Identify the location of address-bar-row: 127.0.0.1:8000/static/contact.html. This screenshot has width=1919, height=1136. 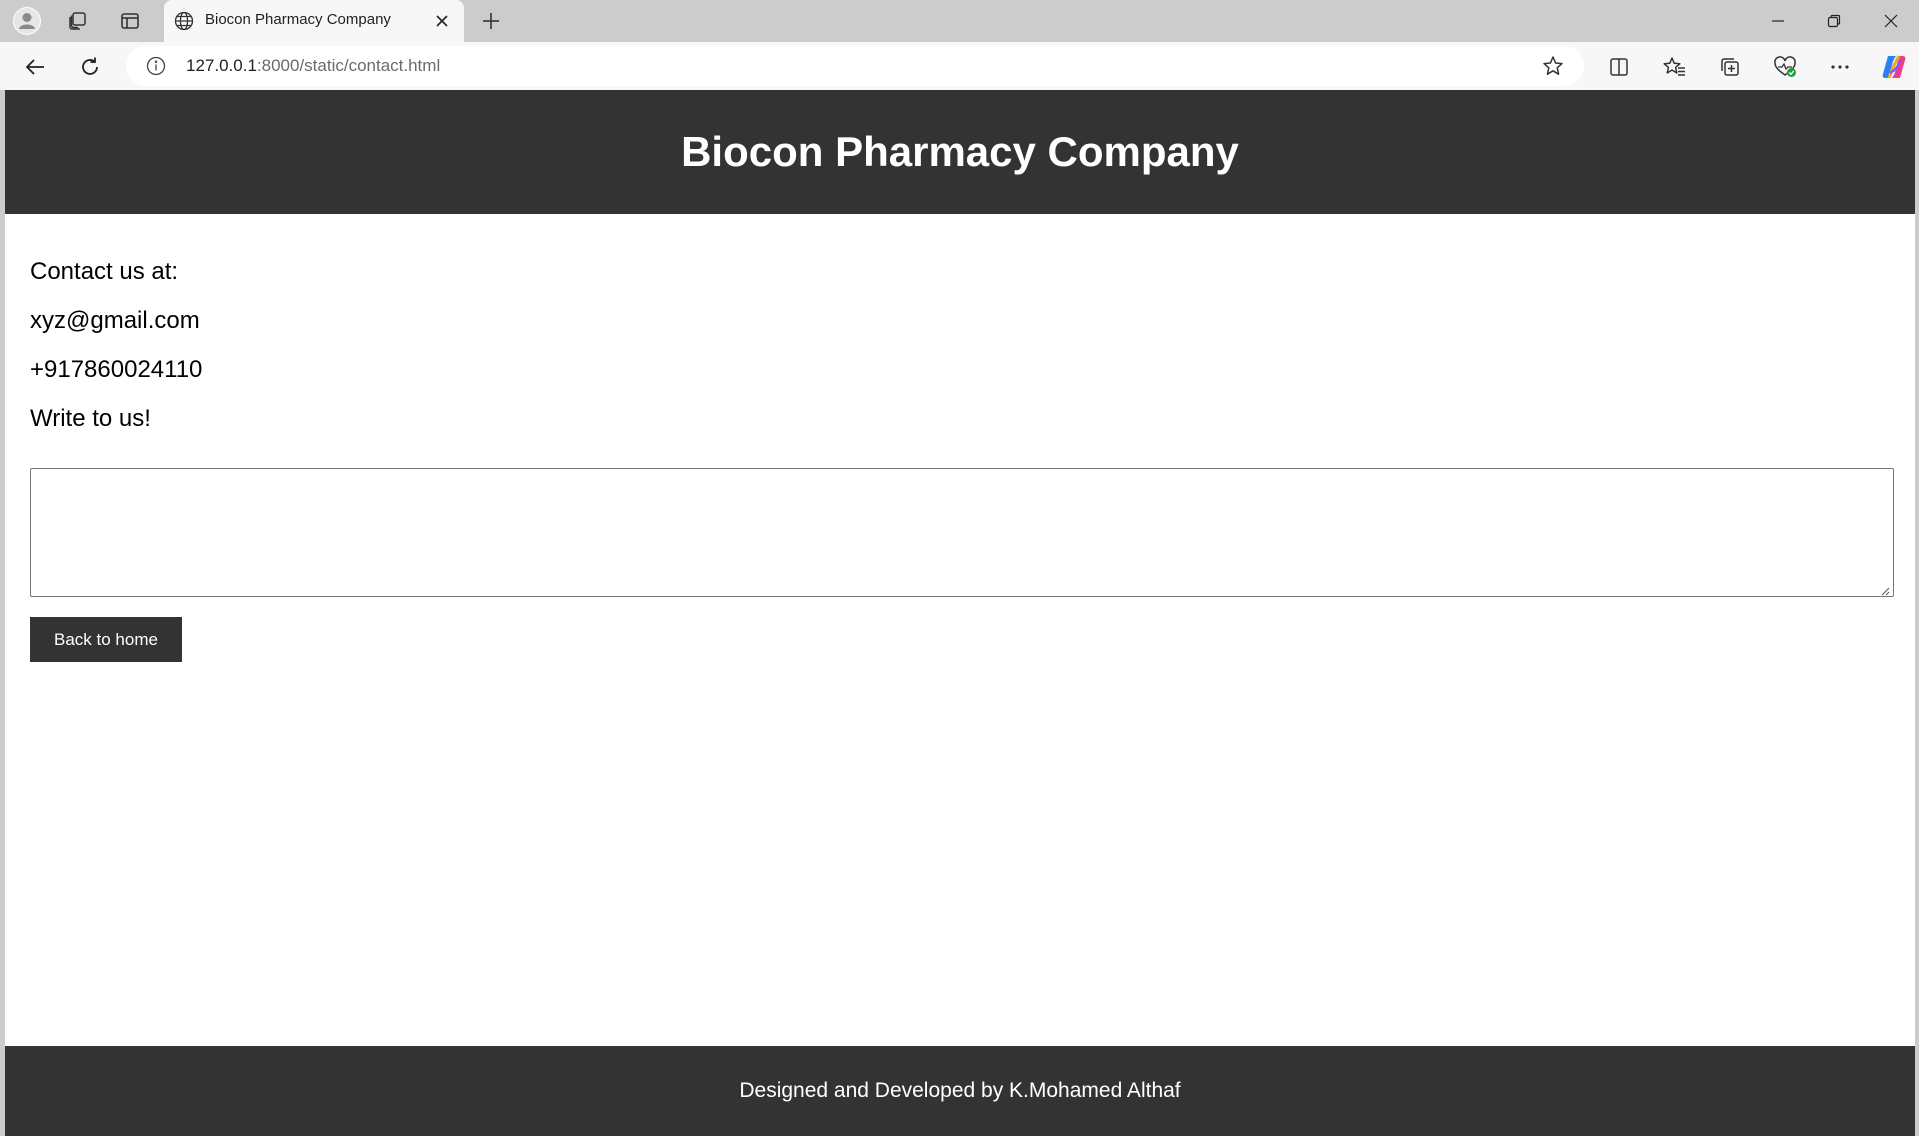
(959, 66).